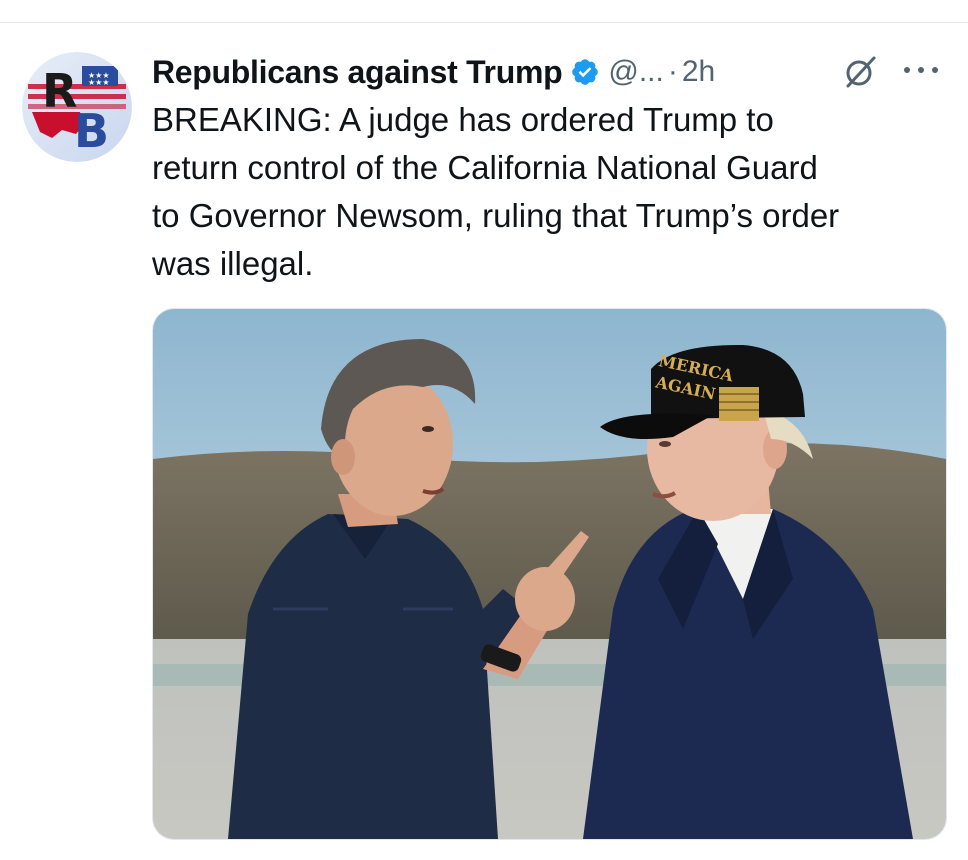 The height and width of the screenshot is (860, 968). What do you see at coordinates (357, 72) in the screenshot?
I see `display-name: Republicans against Trump` at bounding box center [357, 72].